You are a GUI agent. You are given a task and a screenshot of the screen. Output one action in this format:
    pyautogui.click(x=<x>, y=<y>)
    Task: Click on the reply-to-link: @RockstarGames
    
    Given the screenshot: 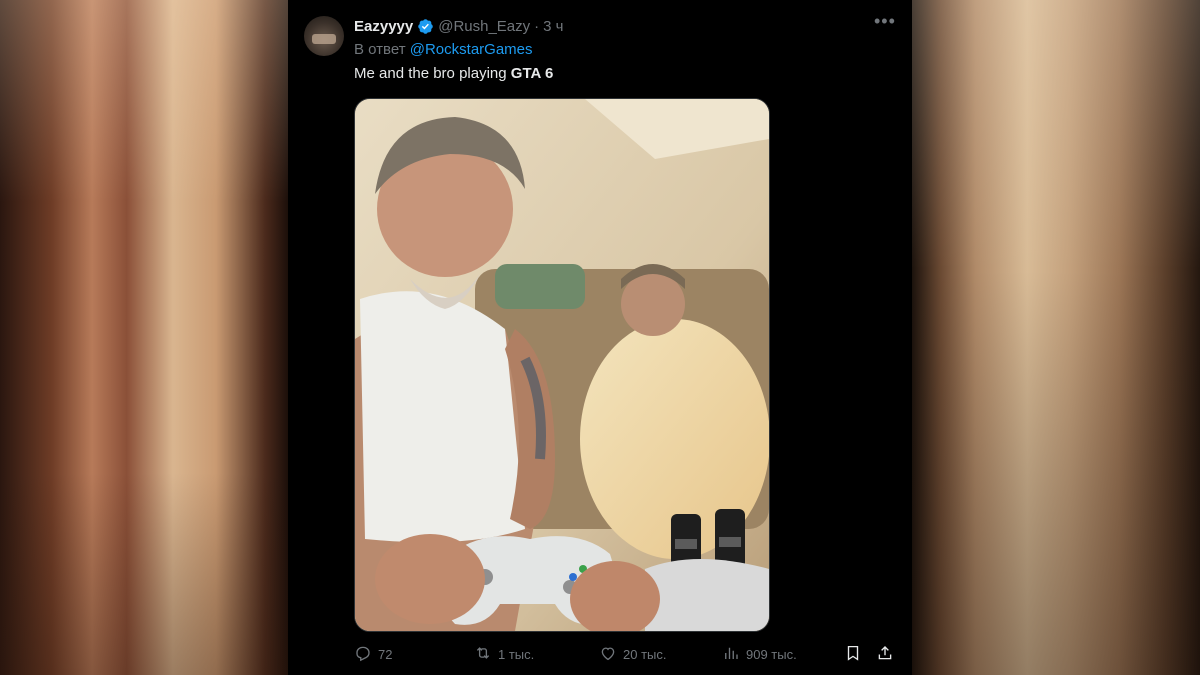 What is the action you would take?
    pyautogui.click(x=471, y=49)
    